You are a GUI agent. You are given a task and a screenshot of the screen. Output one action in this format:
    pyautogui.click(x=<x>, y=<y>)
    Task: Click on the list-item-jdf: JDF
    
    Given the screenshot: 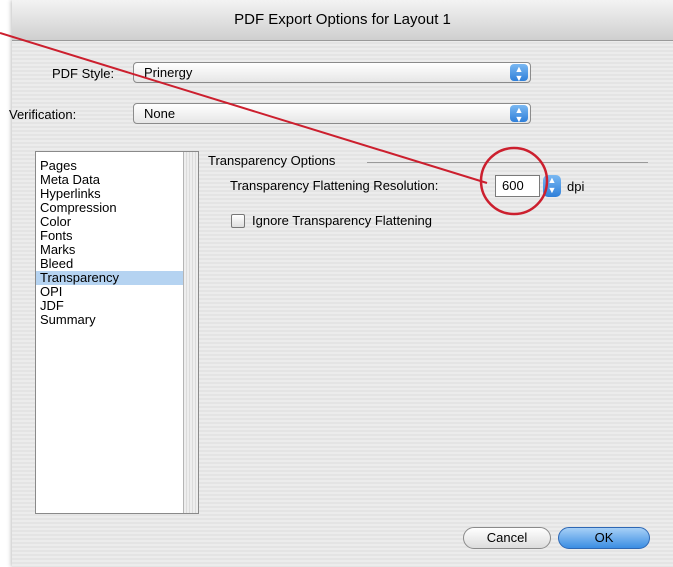 What is the action you would take?
    pyautogui.click(x=110, y=306)
    